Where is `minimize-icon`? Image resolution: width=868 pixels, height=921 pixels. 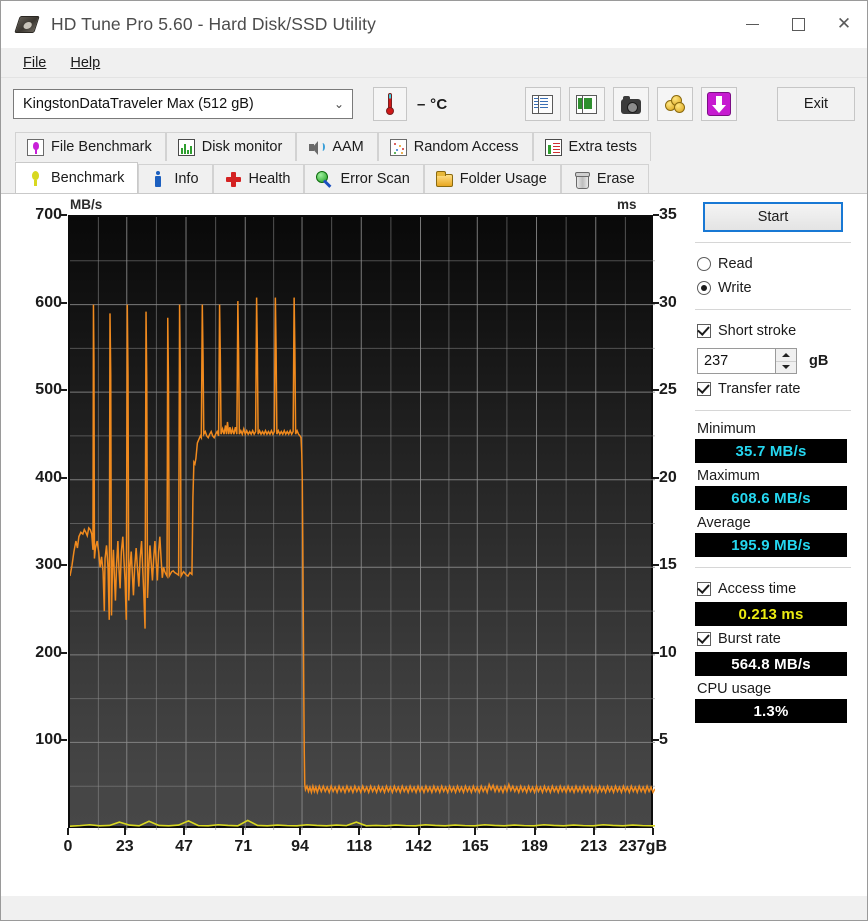
minimize-icon is located at coordinates (752, 24).